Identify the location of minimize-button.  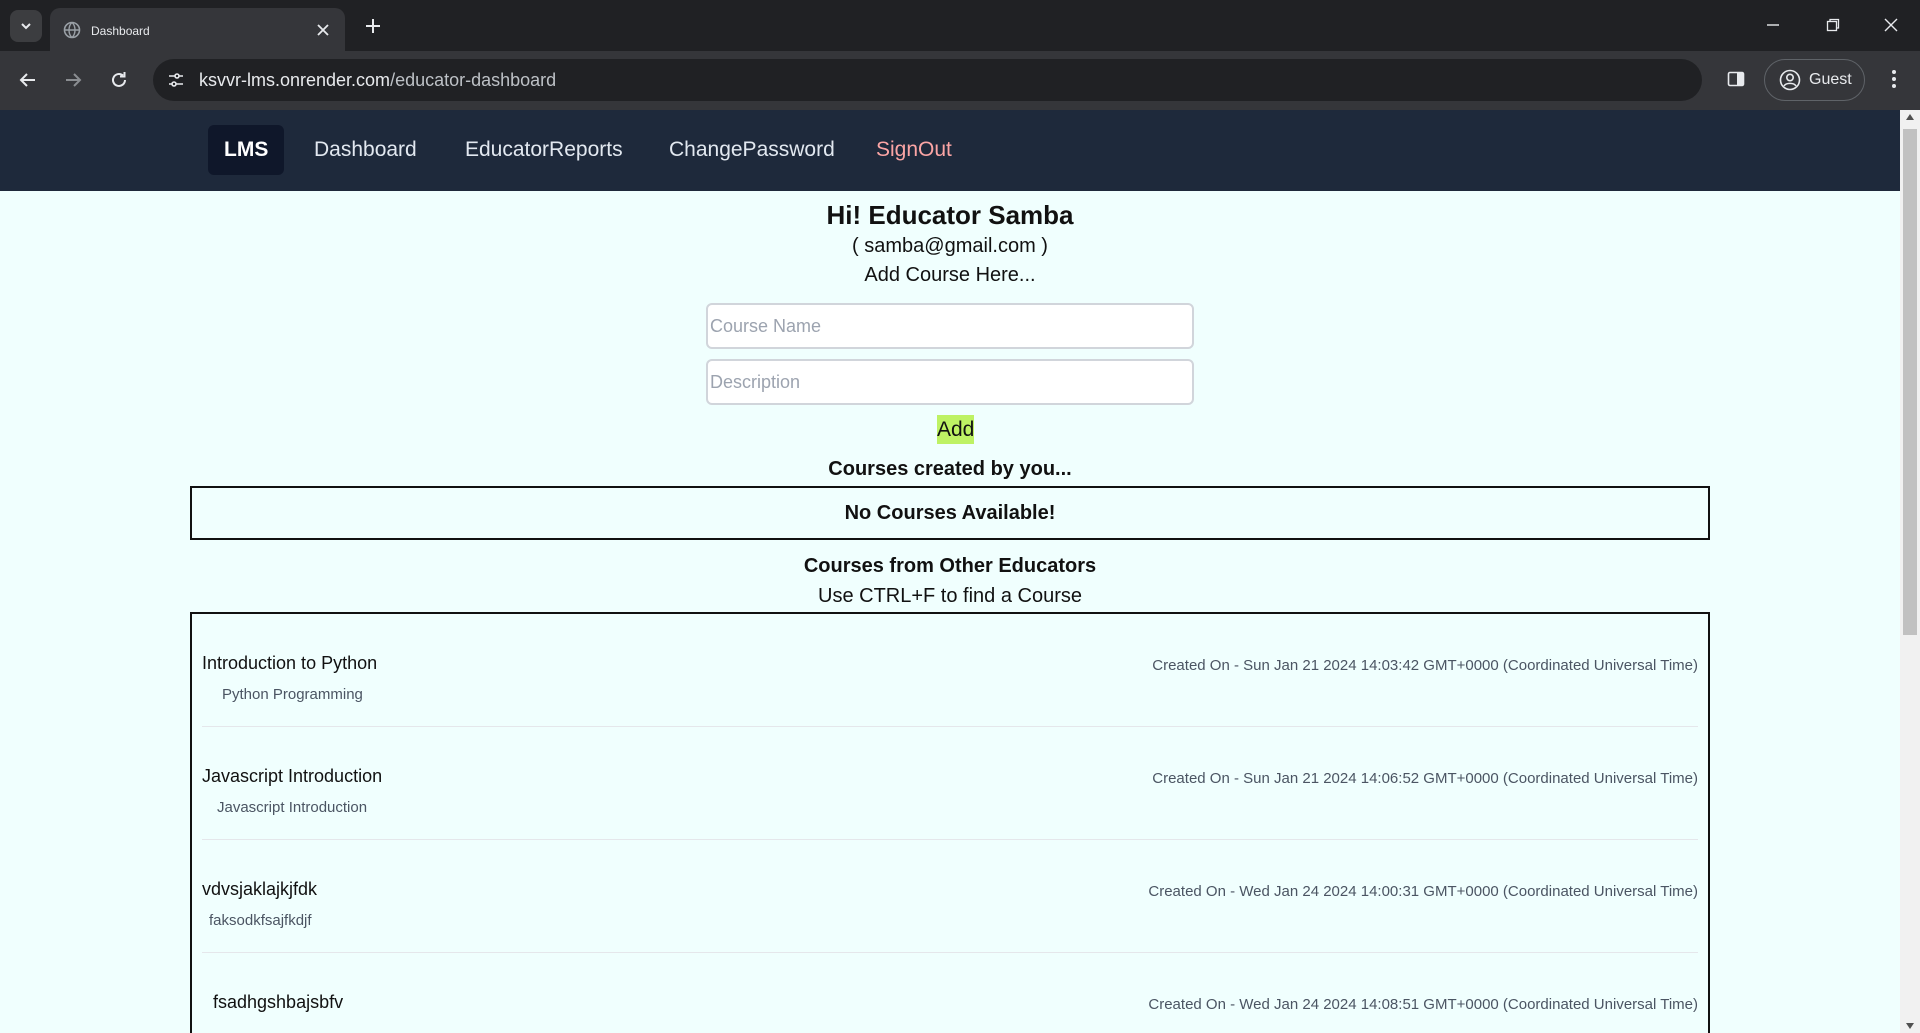
(1773, 25).